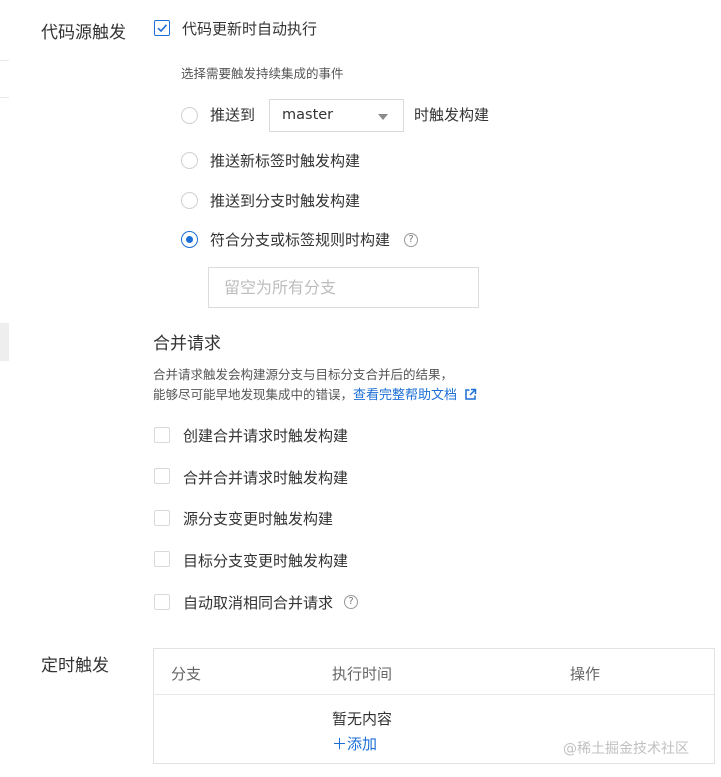 The image size is (721, 777). What do you see at coordinates (187, 344) in the screenshot?
I see `merge-request-heading: 合并请求` at bounding box center [187, 344].